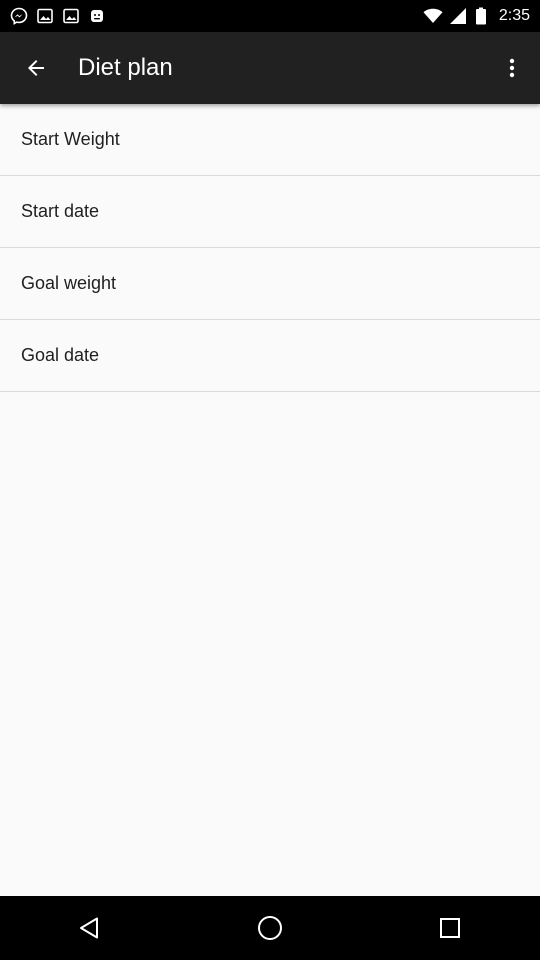  I want to click on list-item-label: Goal date, so click(60, 355).